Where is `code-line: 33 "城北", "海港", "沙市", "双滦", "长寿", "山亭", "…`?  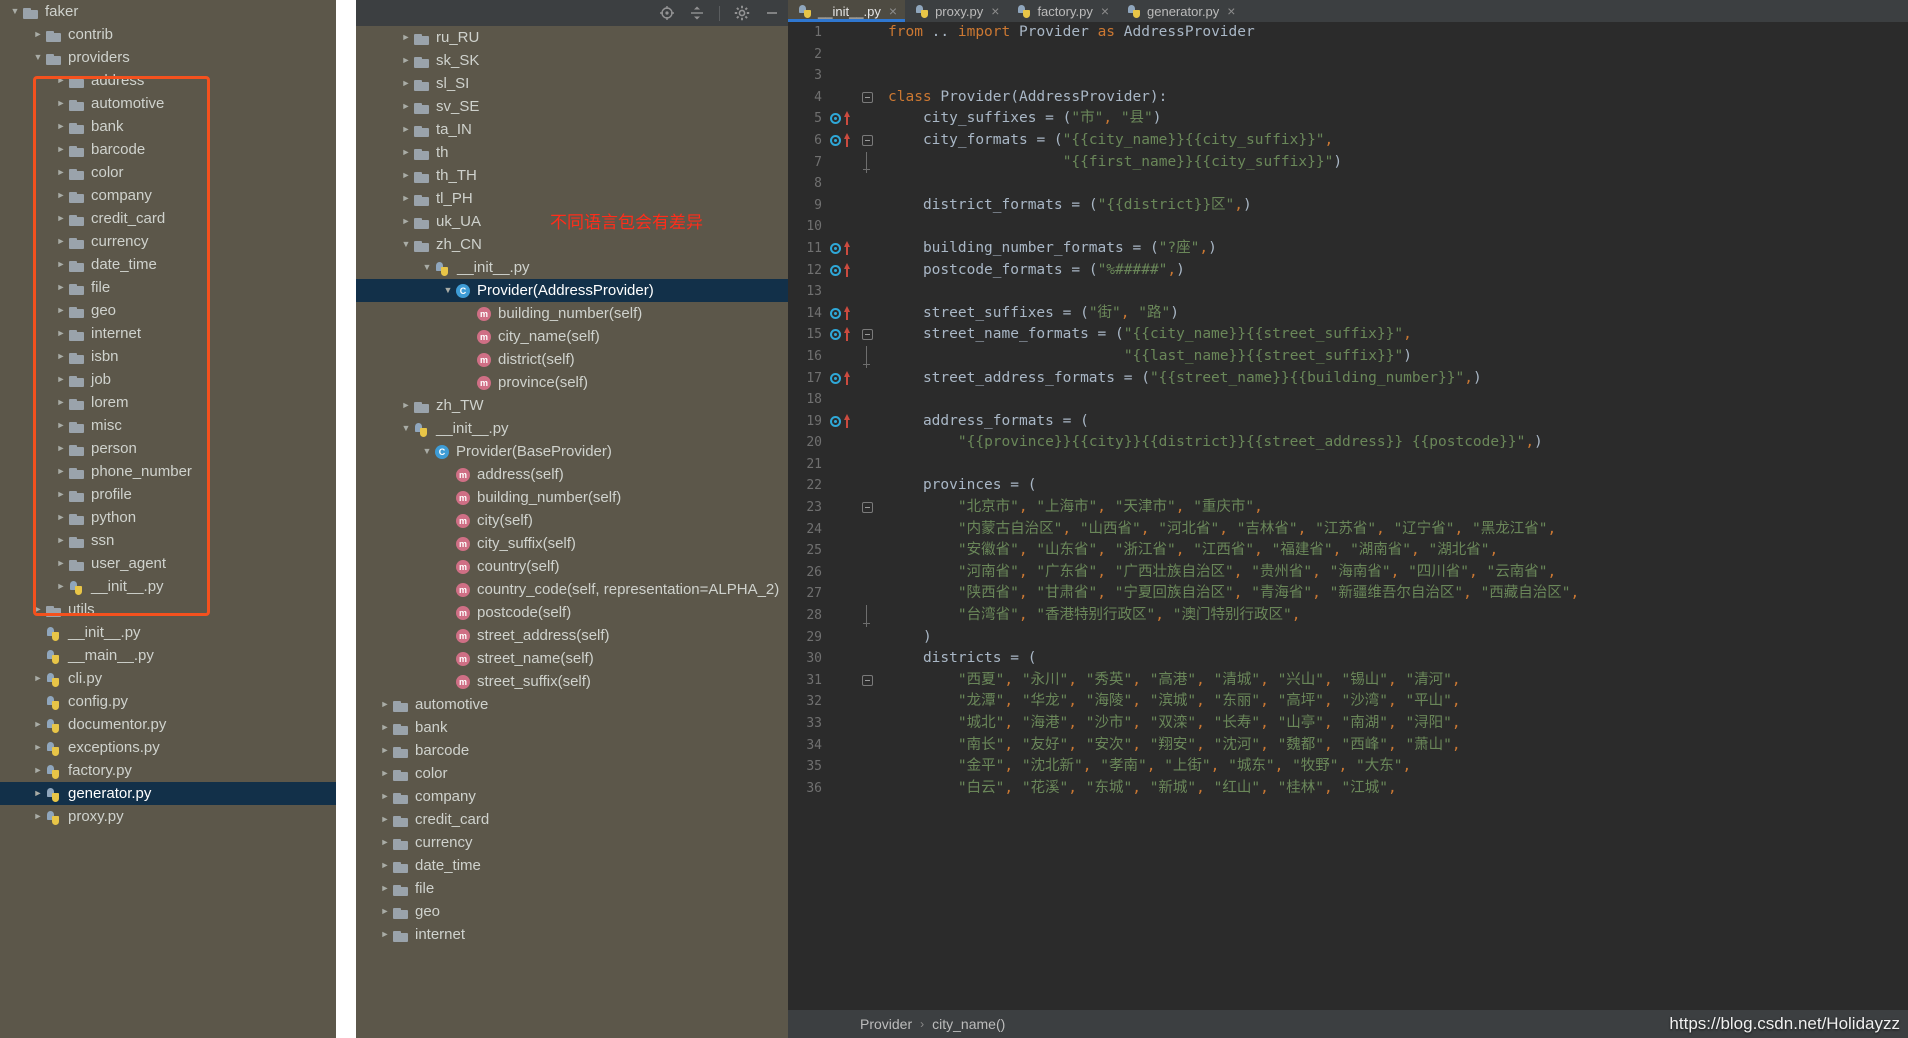 code-line: 33 "城北", "海港", "沙市", "双滦", "长寿", "山亭", "… is located at coordinates (1348, 724).